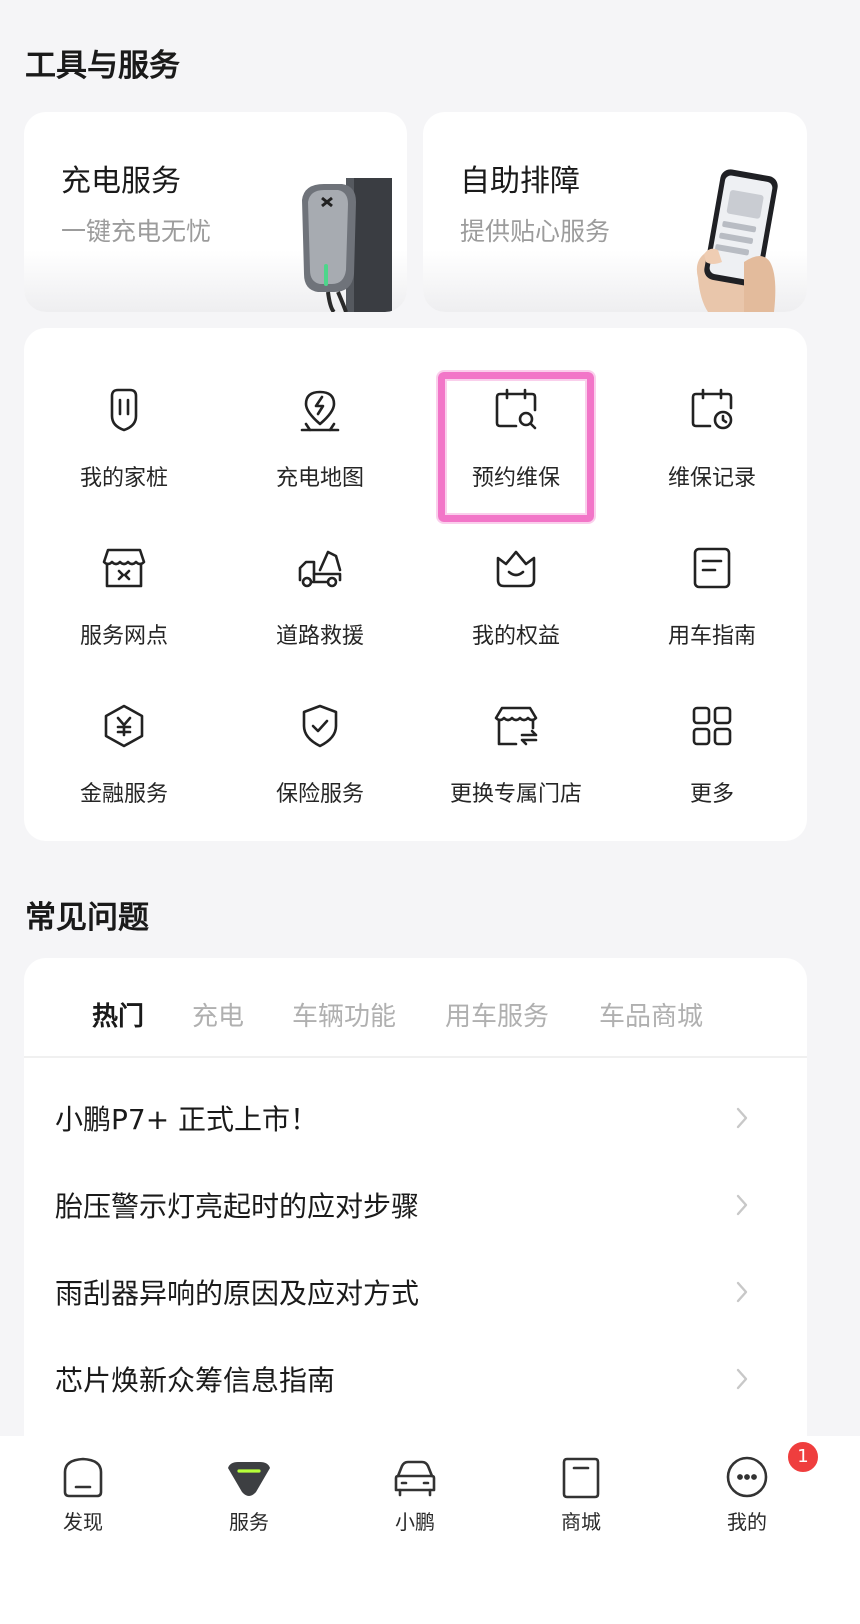  I want to click on highlight-box, so click(516, 447).